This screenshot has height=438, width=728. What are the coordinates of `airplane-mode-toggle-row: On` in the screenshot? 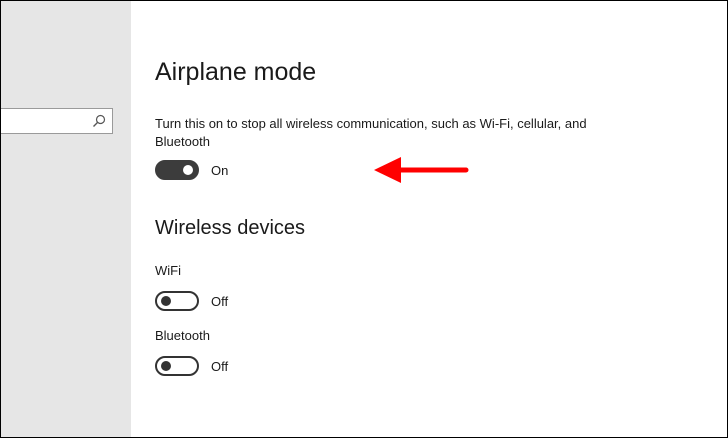 It's located at (191, 170).